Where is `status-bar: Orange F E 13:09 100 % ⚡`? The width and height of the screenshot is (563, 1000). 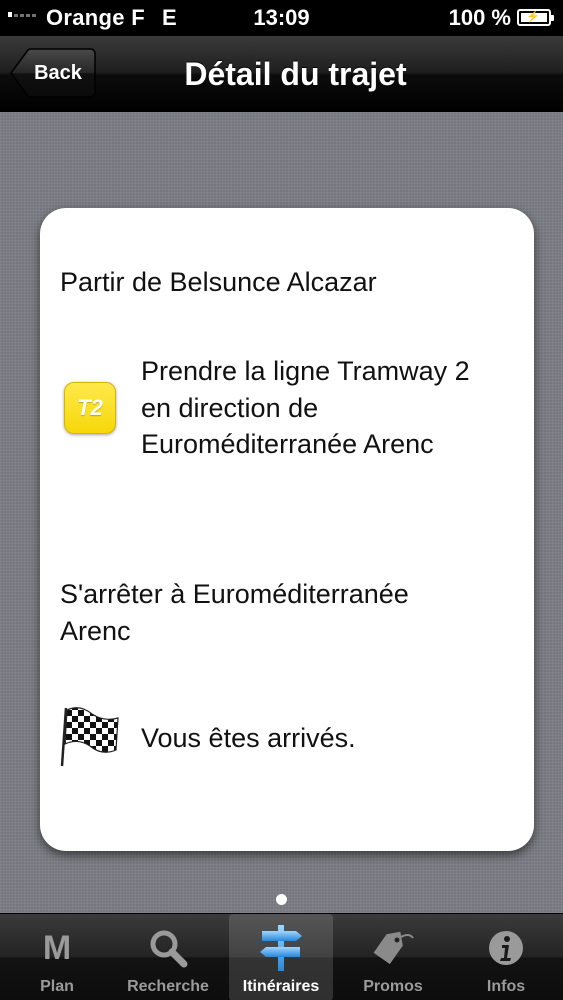 status-bar: Orange F E 13:09 100 % ⚡ is located at coordinates (281, 18).